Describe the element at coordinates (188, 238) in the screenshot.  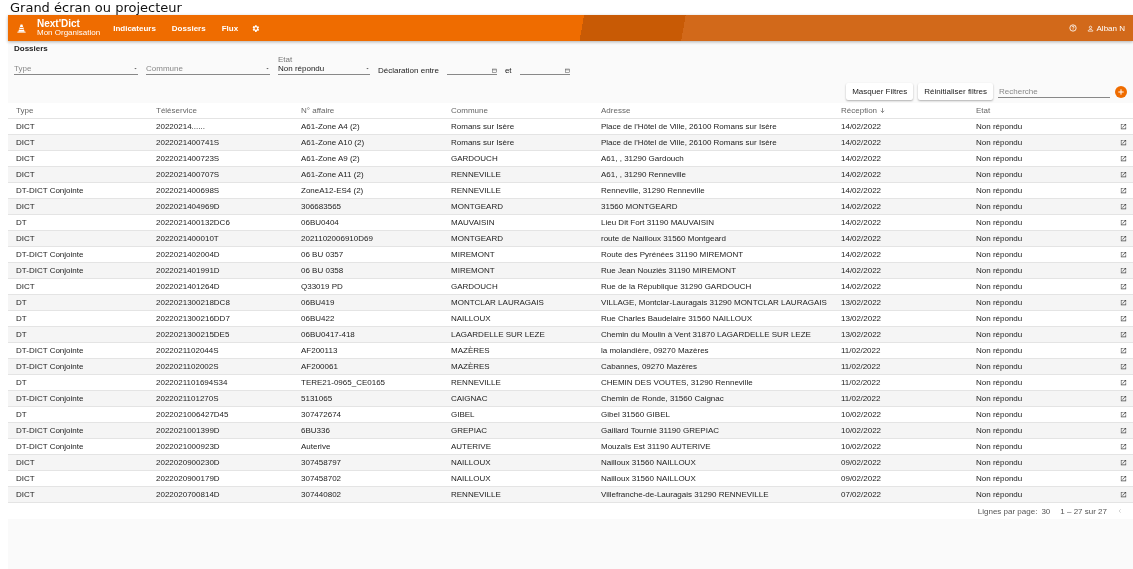
I see `table-cell-text: 2022021400010T` at that location.